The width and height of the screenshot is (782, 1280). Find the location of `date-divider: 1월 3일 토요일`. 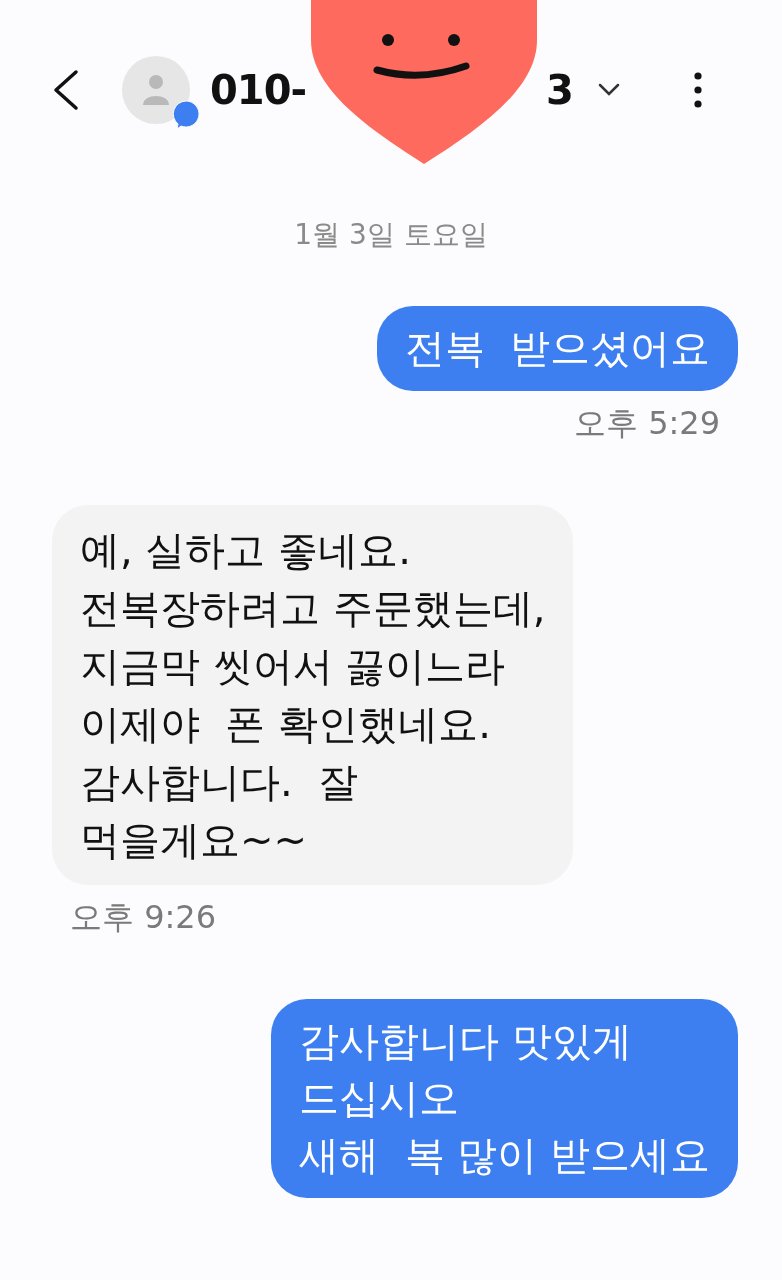

date-divider: 1월 3일 토요일 is located at coordinates (391, 235).